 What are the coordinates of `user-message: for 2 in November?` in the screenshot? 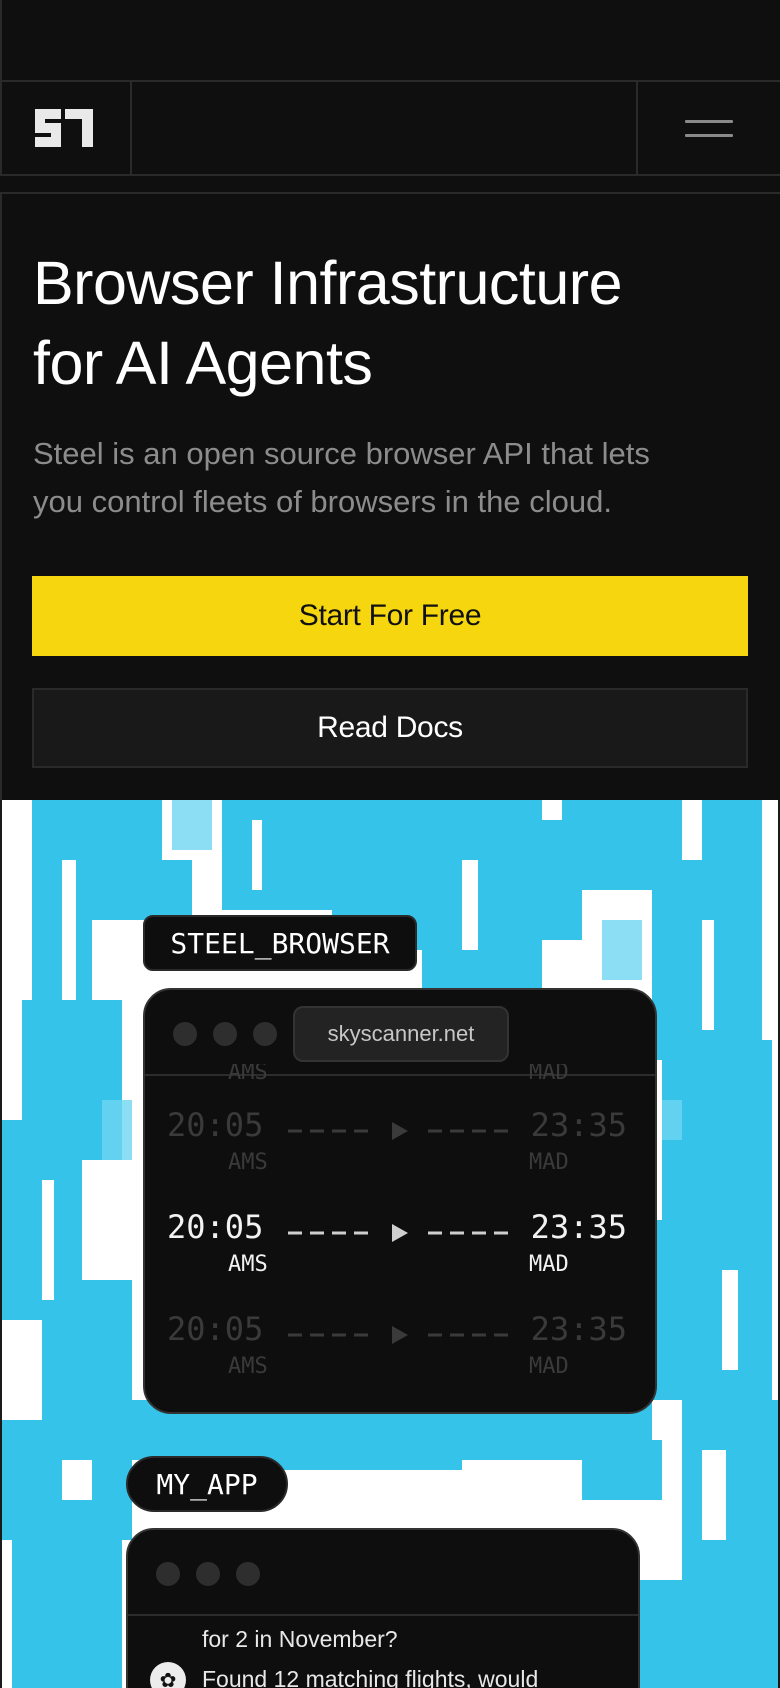 It's located at (300, 1639).